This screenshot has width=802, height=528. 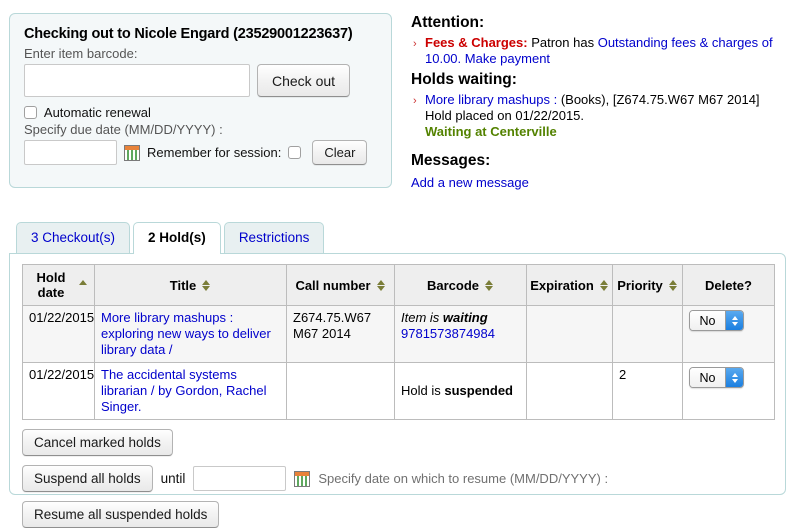 What do you see at coordinates (81, 53) in the screenshot?
I see `barcode-label: Enter item barcode:` at bounding box center [81, 53].